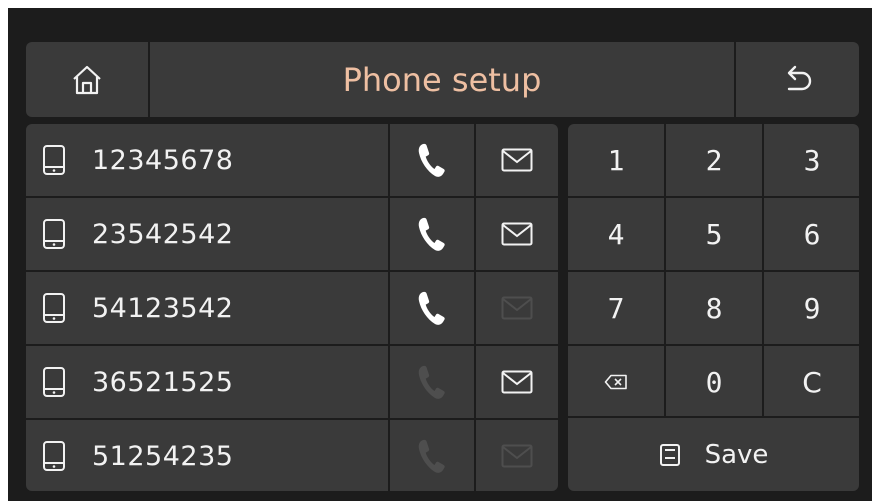  I want to click on header-bar: Phone setup, so click(442, 79).